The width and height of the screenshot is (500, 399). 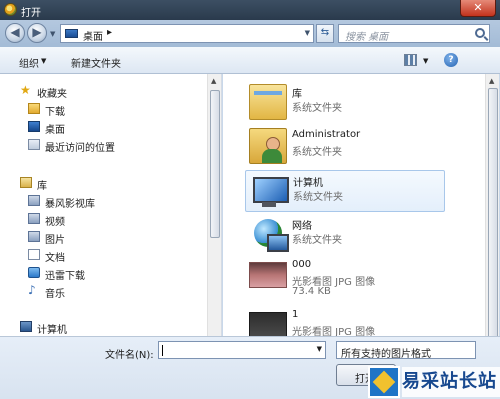 I want to click on nav-label: 下载, so click(x=55, y=112).